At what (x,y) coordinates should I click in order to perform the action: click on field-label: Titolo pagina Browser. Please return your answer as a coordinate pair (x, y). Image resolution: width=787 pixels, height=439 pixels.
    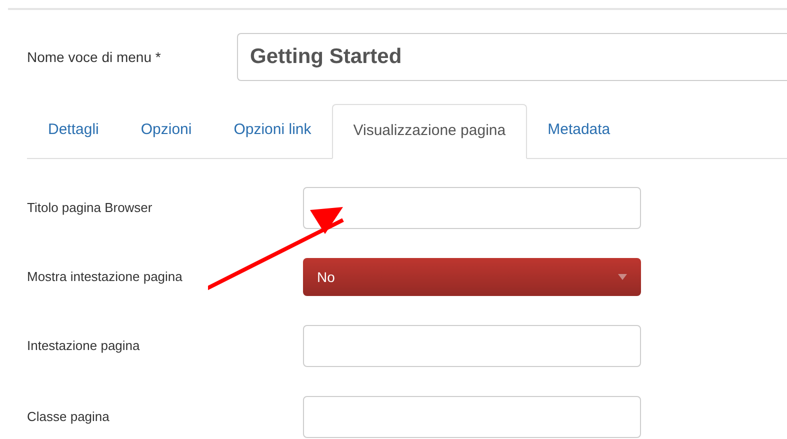
    Looking at the image, I should click on (90, 208).